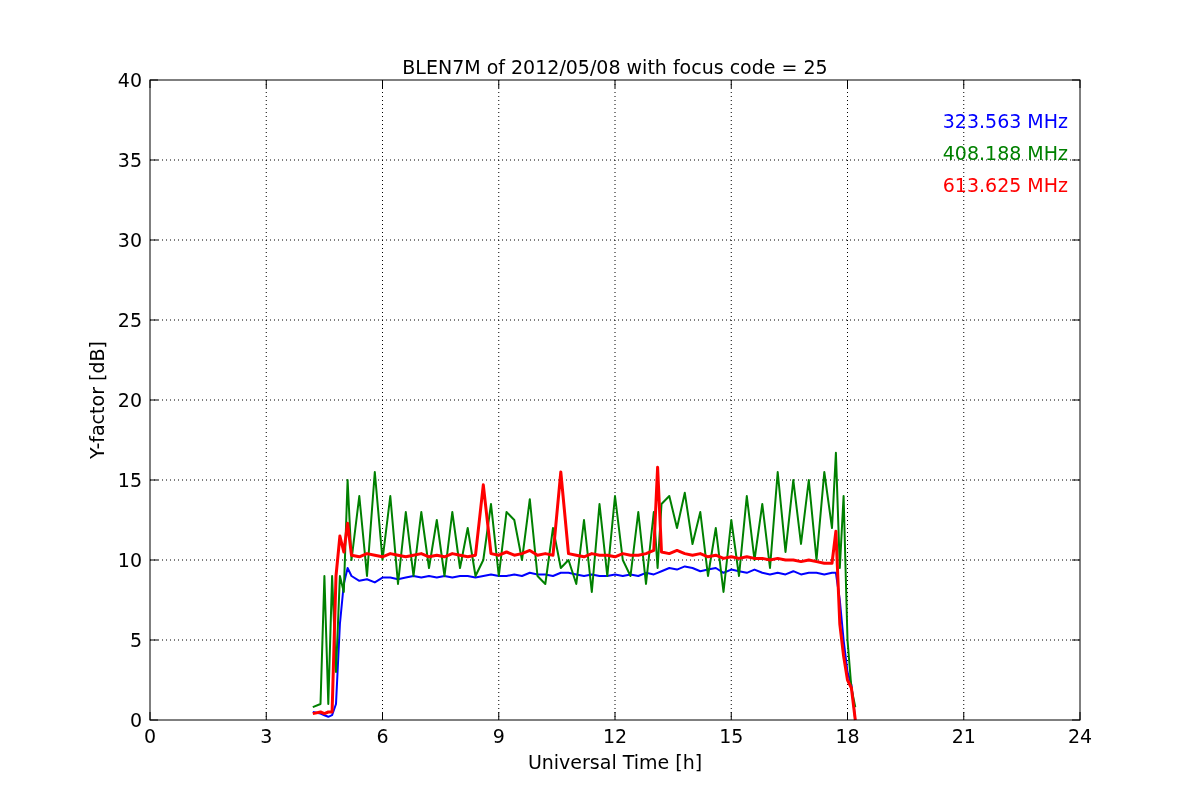  Describe the element at coordinates (1005, 121) in the screenshot. I see `legend-label: 323.563 MHz` at that location.